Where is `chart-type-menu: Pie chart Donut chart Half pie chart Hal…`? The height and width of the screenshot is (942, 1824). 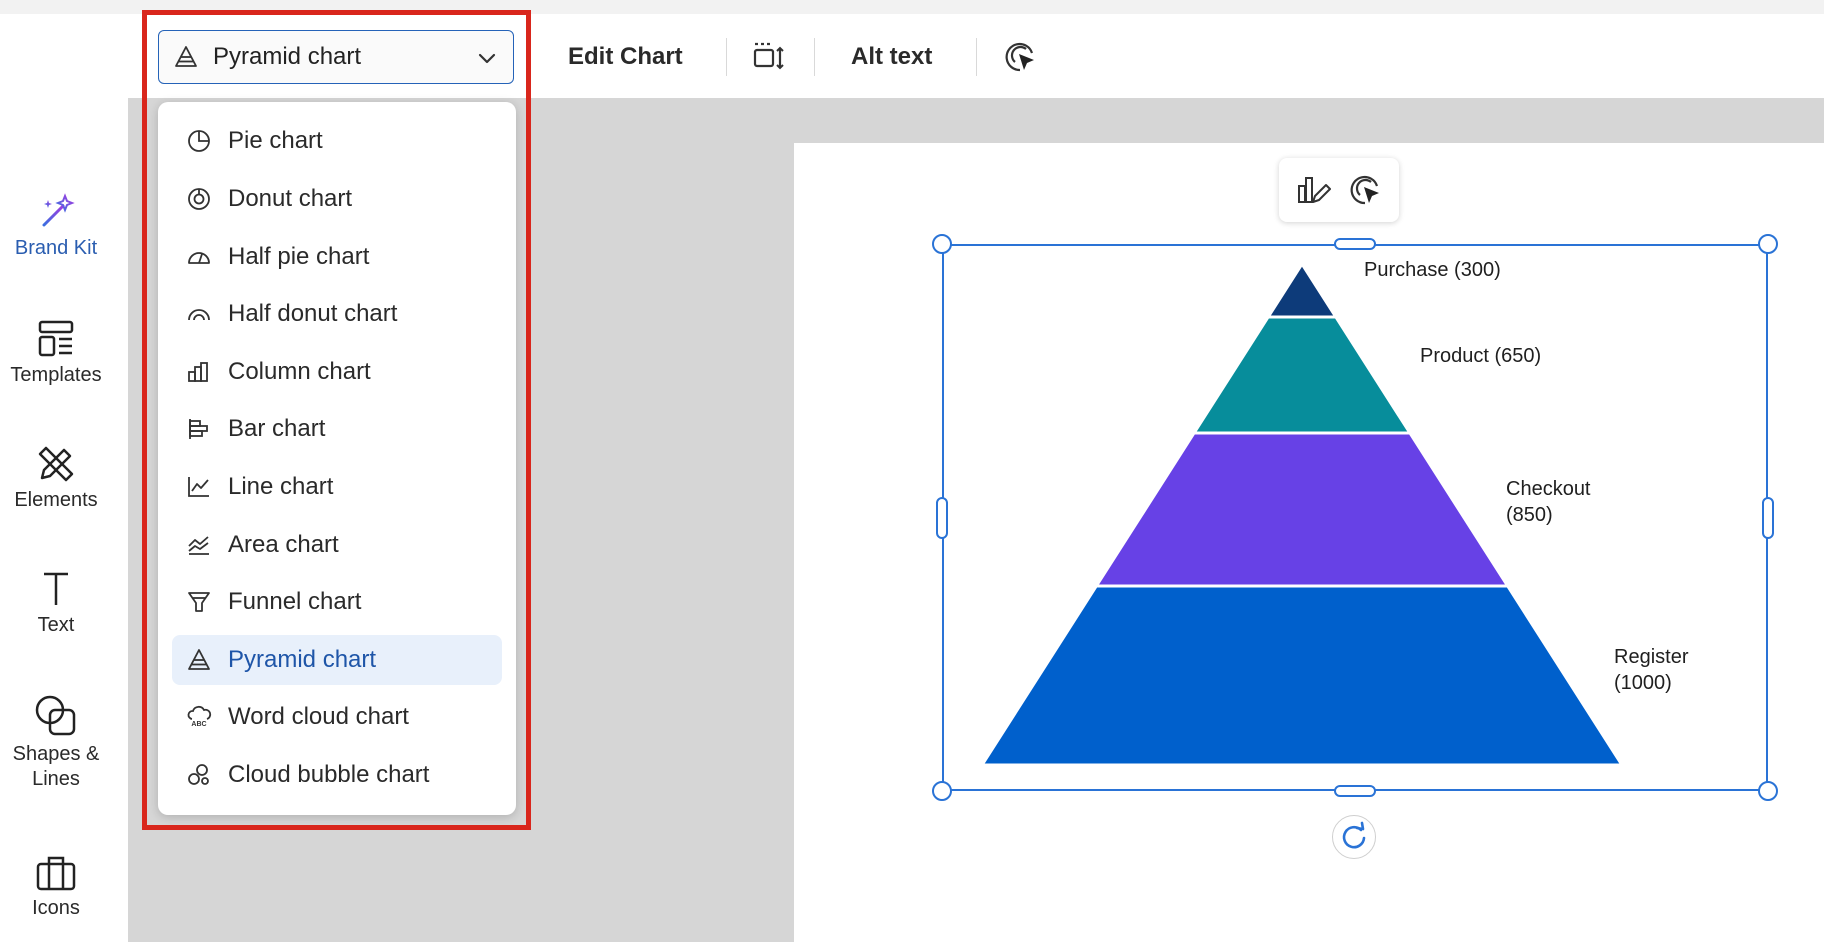
chart-type-menu: Pie chart Donut chart Half pie chart Hal… is located at coordinates (337, 458).